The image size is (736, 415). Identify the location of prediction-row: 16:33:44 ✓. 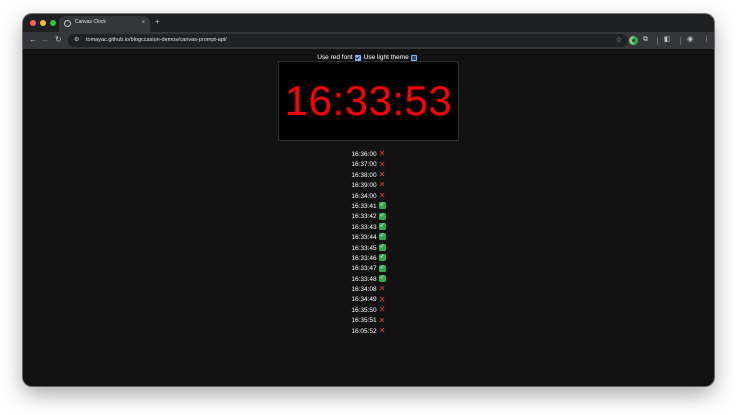
(368, 238).